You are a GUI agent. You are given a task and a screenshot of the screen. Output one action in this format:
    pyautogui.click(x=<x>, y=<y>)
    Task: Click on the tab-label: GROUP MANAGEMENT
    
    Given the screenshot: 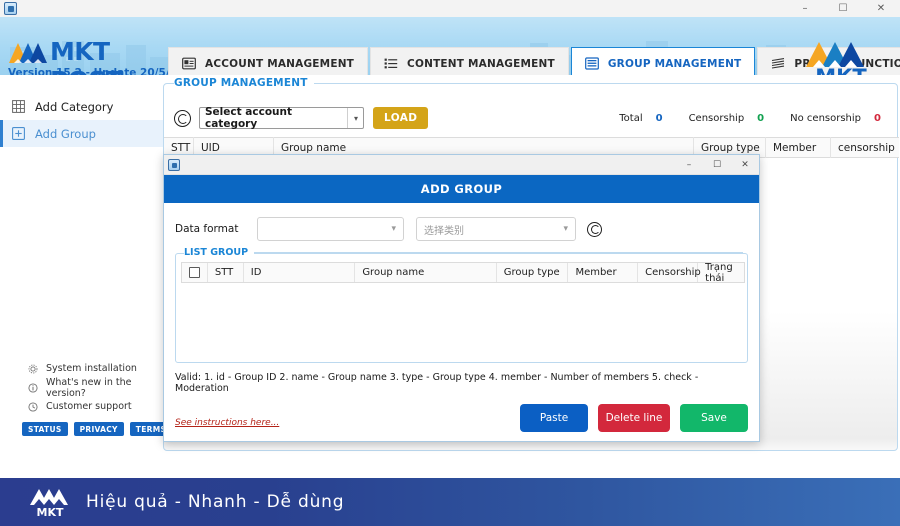 What is the action you would take?
    pyautogui.click(x=674, y=63)
    